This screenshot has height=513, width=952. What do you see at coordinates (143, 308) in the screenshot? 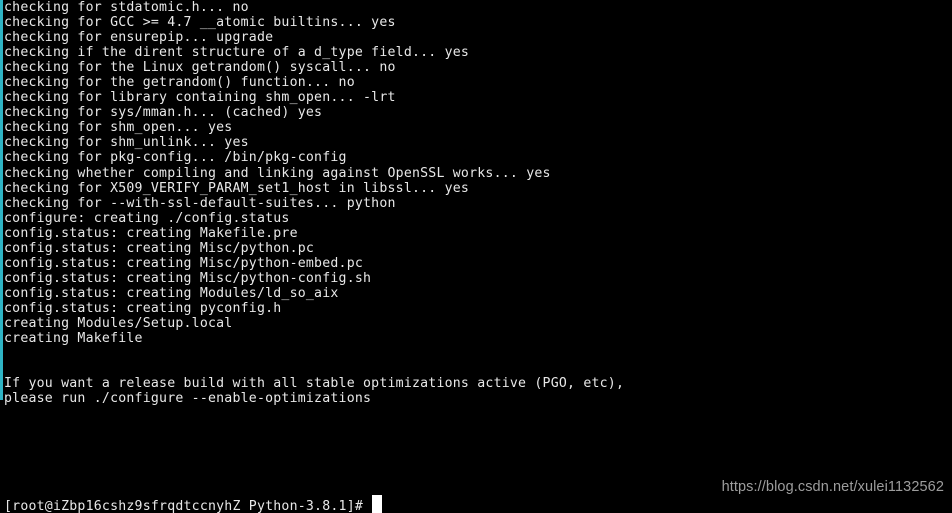
I see `terminal-line: config.status: creating pyconfig.h` at bounding box center [143, 308].